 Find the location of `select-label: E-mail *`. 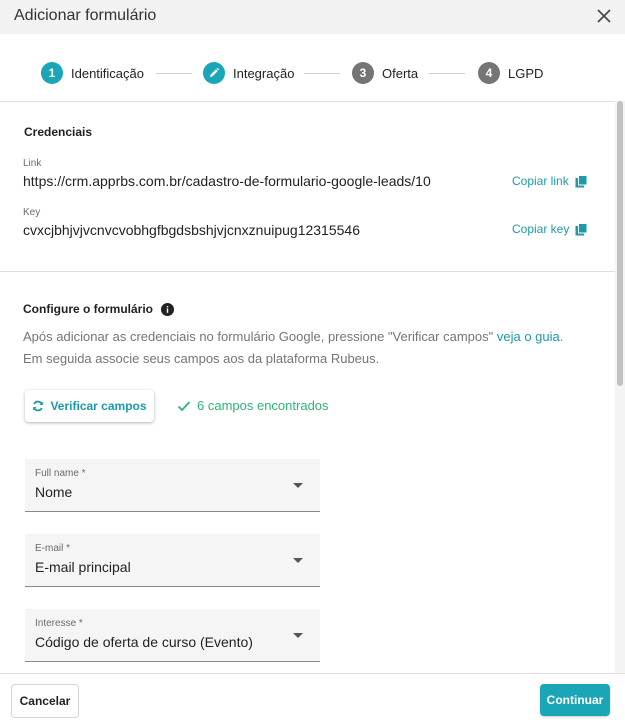

select-label: E-mail * is located at coordinates (53, 548).